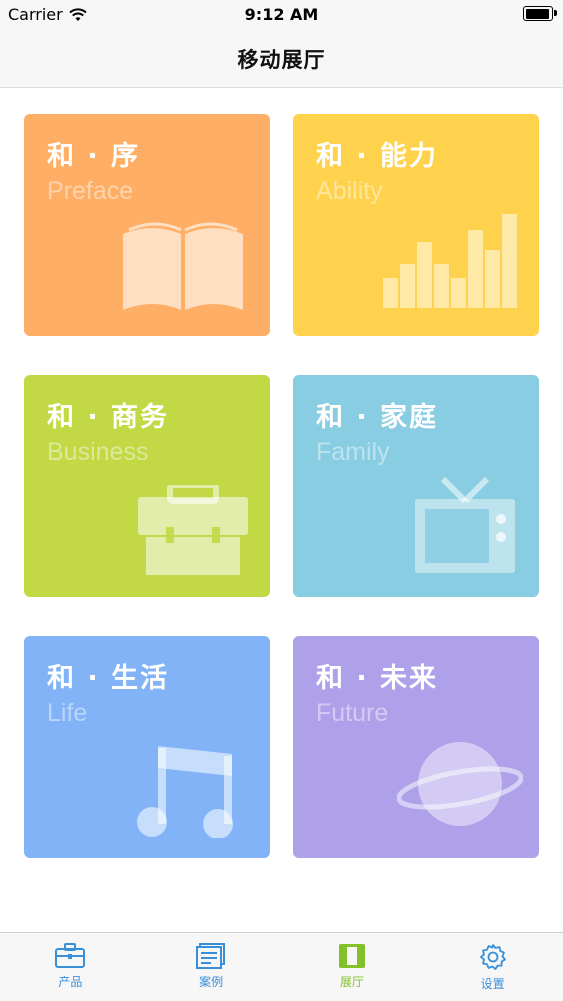  I want to click on tab-gallery: 展厅, so click(352, 967).